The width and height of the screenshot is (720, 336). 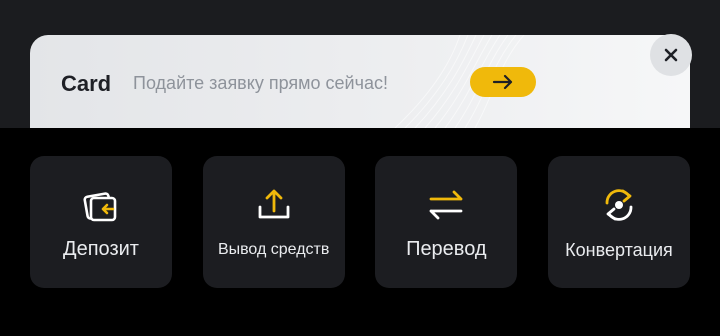 I want to click on promo-go-button, so click(x=503, y=82).